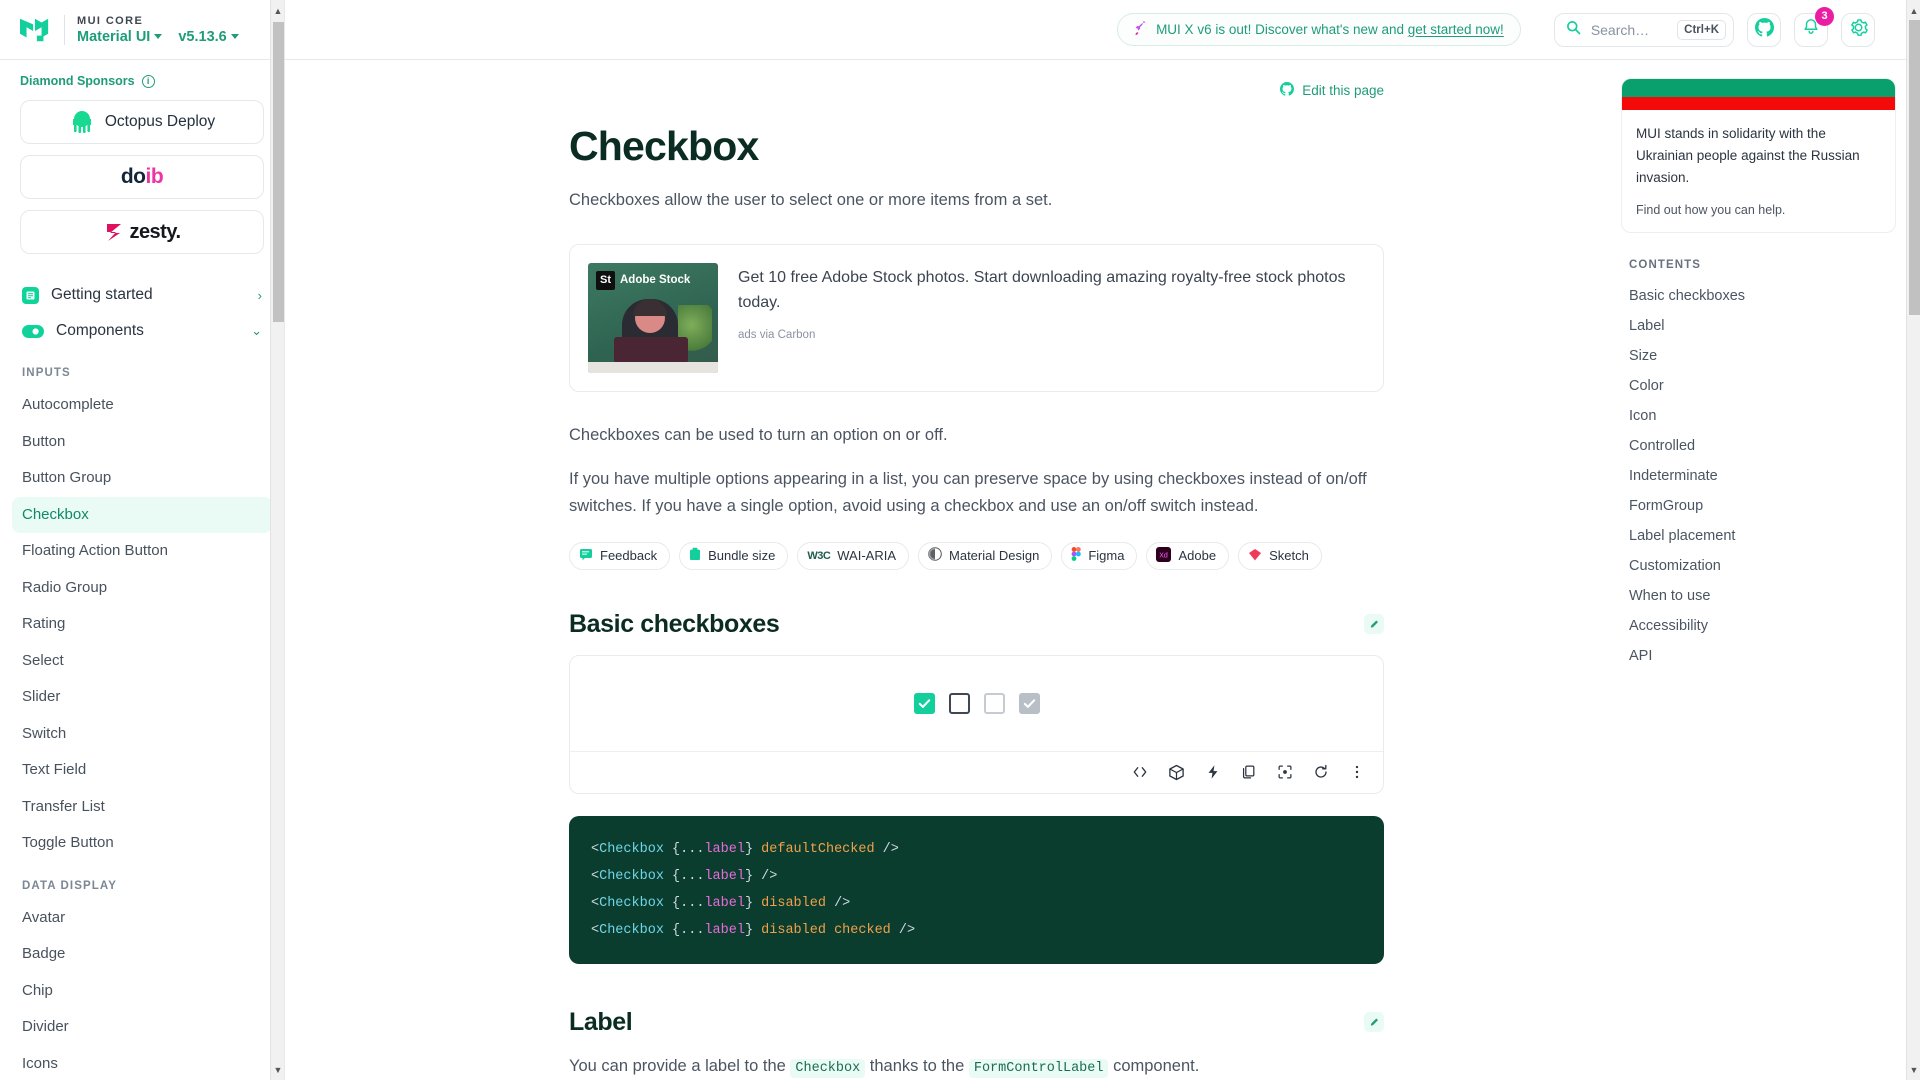  I want to click on chip-bundle-size: Bundle size, so click(734, 555).